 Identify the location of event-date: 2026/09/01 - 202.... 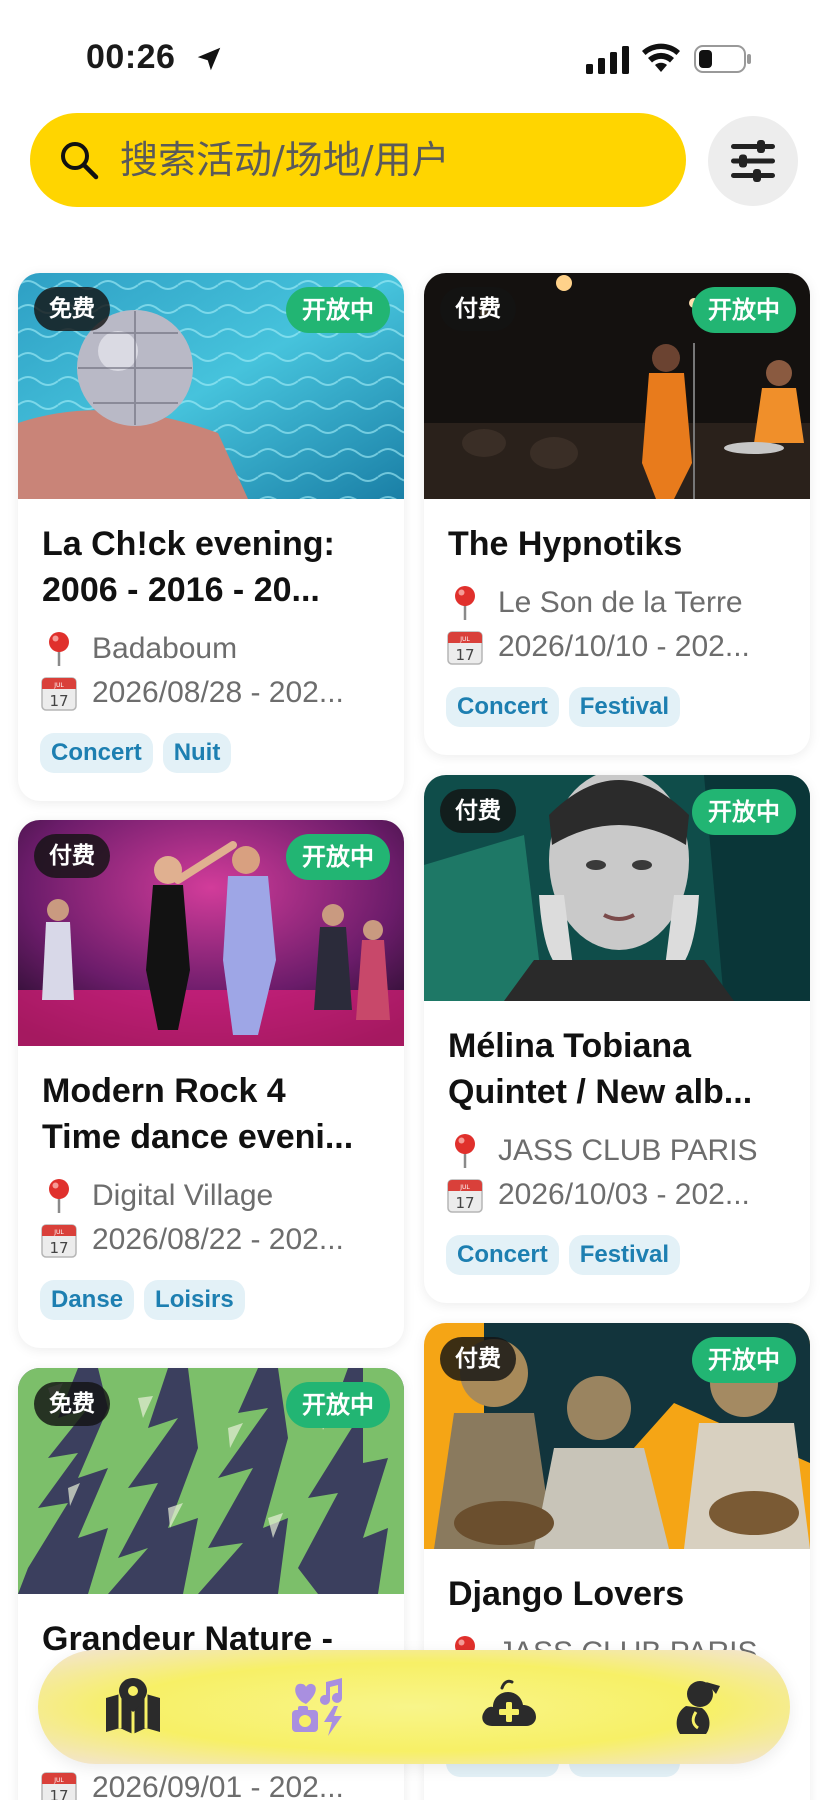
(218, 1785).